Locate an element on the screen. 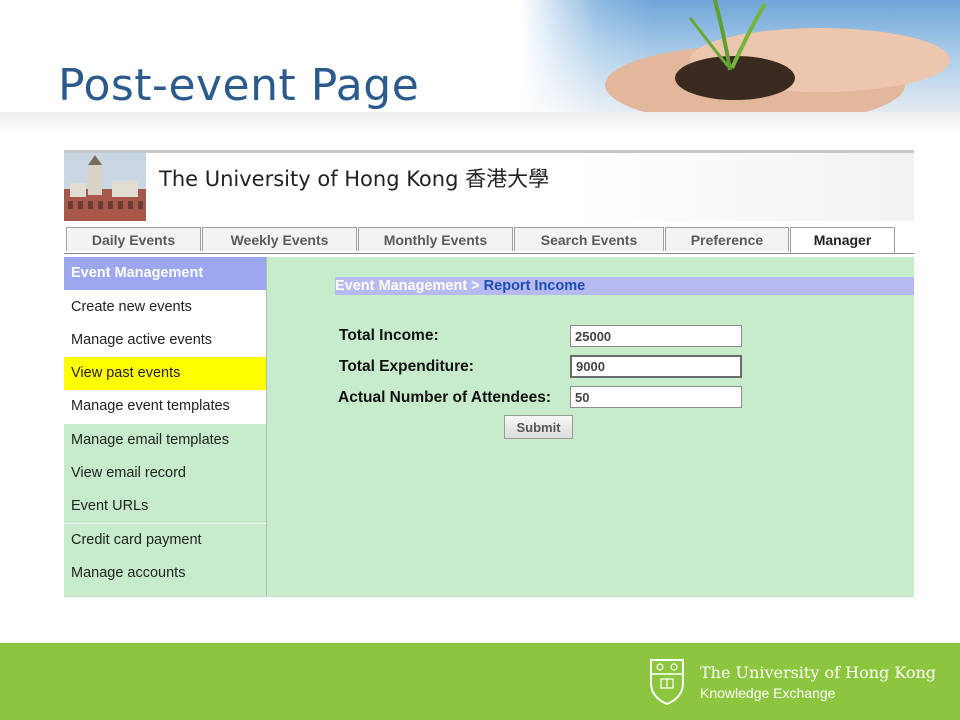 The width and height of the screenshot is (960, 720). total-expenditure-input is located at coordinates (656, 366).